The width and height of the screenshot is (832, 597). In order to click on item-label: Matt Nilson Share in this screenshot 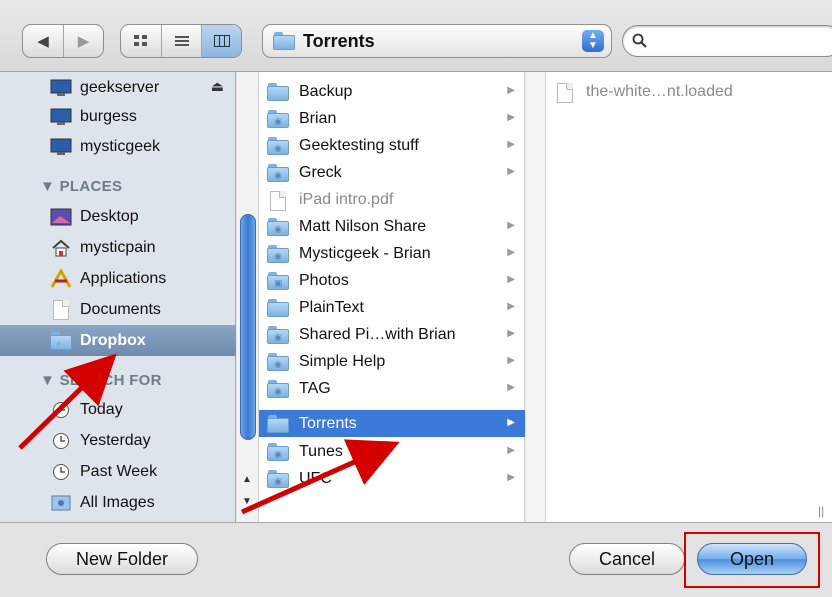, I will do `click(363, 226)`.